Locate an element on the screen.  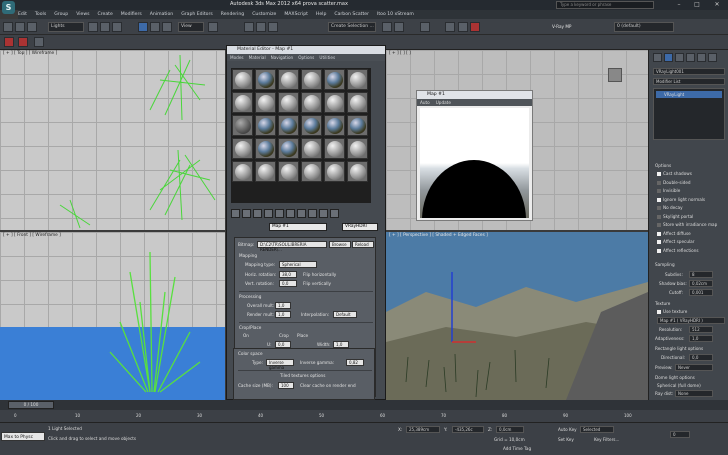
crop-on-checkbox: On is located at coordinates (246, 335).